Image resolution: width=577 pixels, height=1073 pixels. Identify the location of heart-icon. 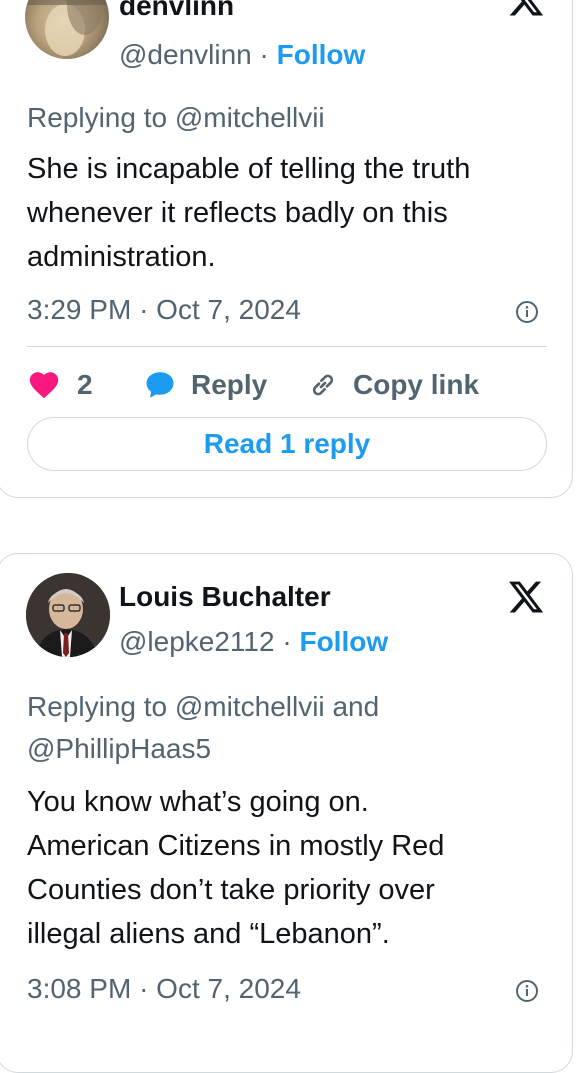
(44, 385).